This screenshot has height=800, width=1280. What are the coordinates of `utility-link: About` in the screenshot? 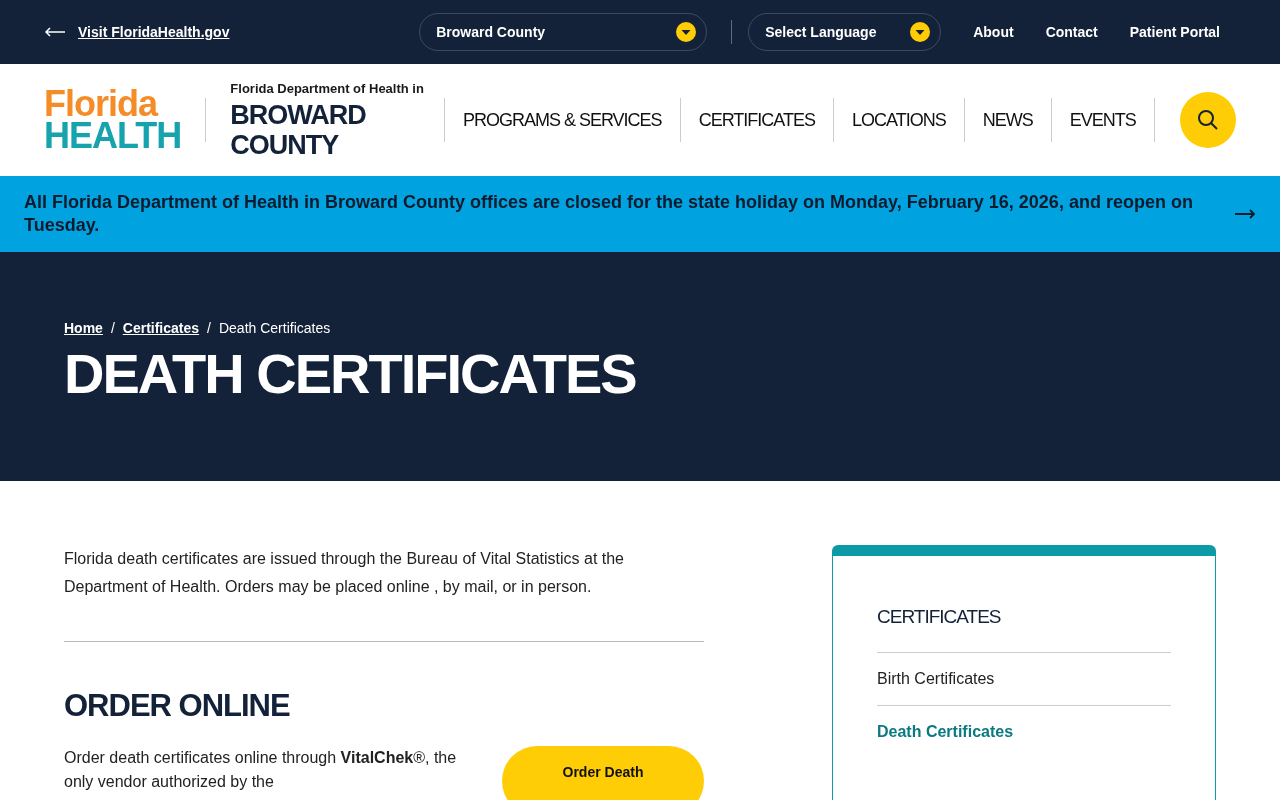 It's located at (993, 32).